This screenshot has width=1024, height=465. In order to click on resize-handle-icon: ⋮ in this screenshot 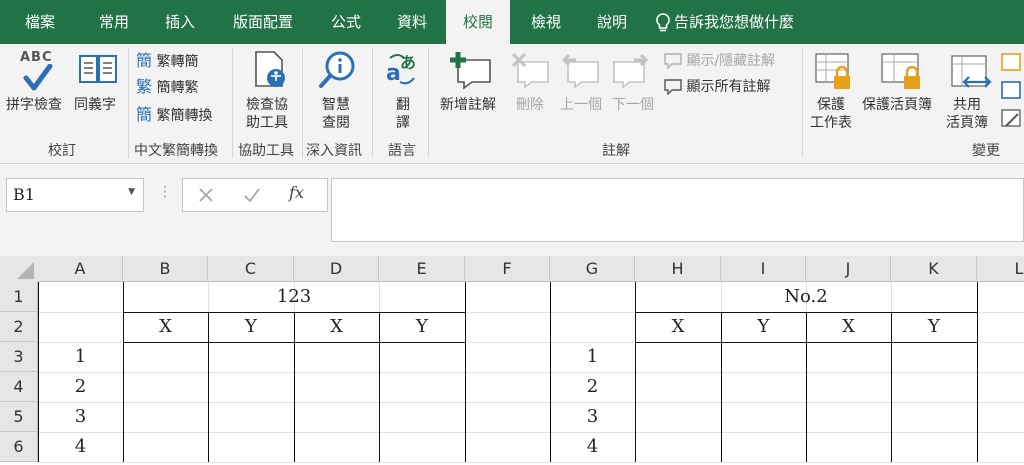, I will do `click(165, 192)`.